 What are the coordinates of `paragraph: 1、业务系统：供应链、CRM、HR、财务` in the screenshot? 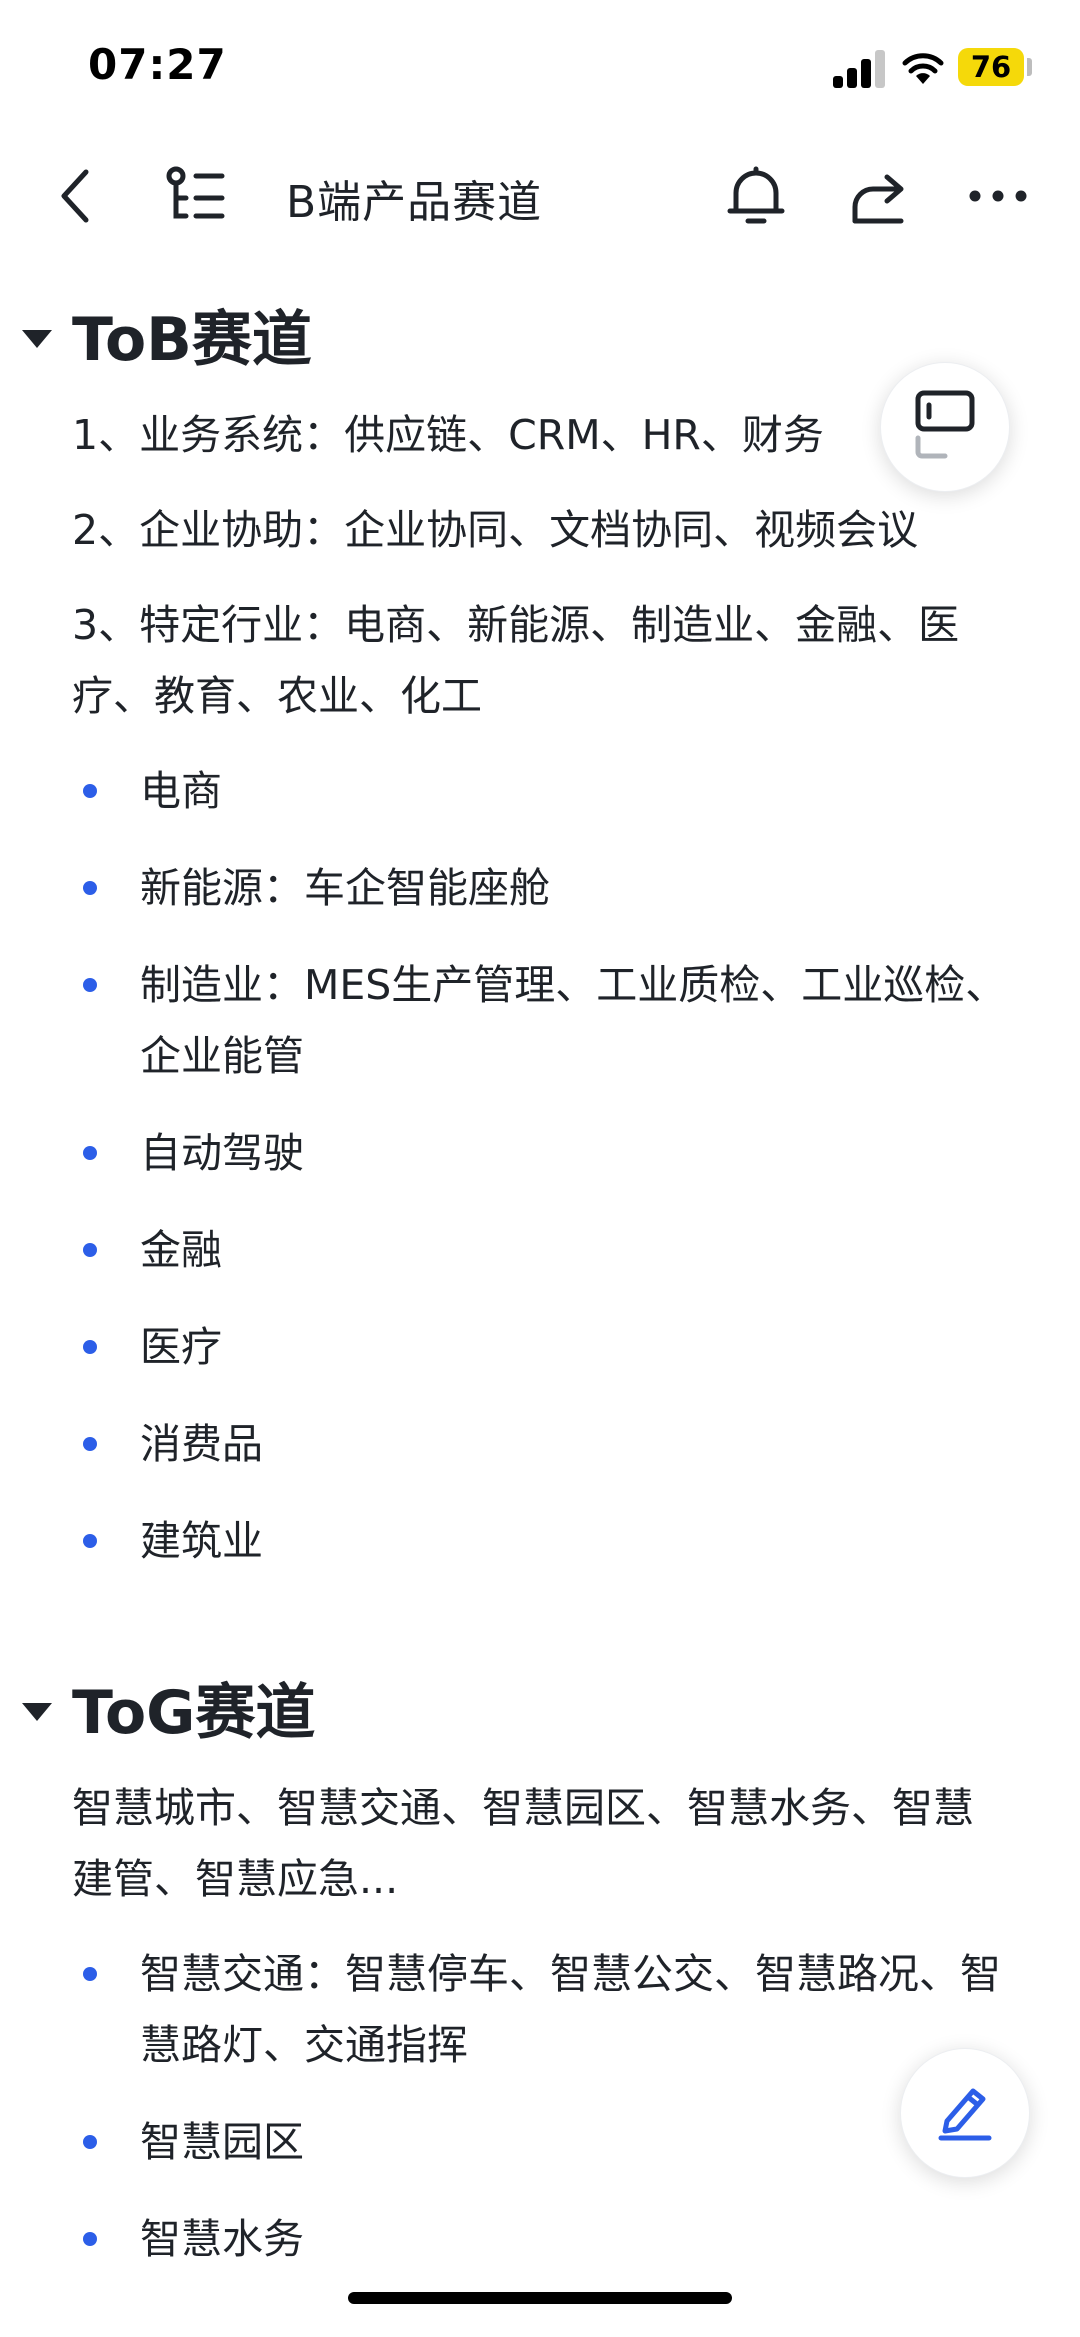 It's located at (448, 435).